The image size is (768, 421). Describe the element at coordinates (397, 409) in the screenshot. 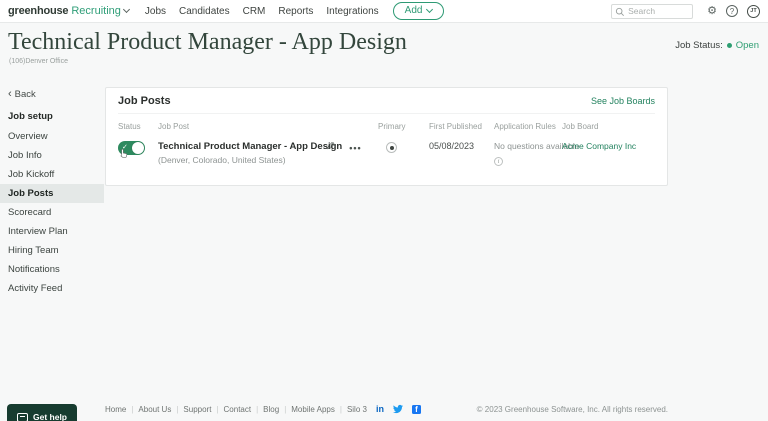

I see `twitter-icon` at that location.